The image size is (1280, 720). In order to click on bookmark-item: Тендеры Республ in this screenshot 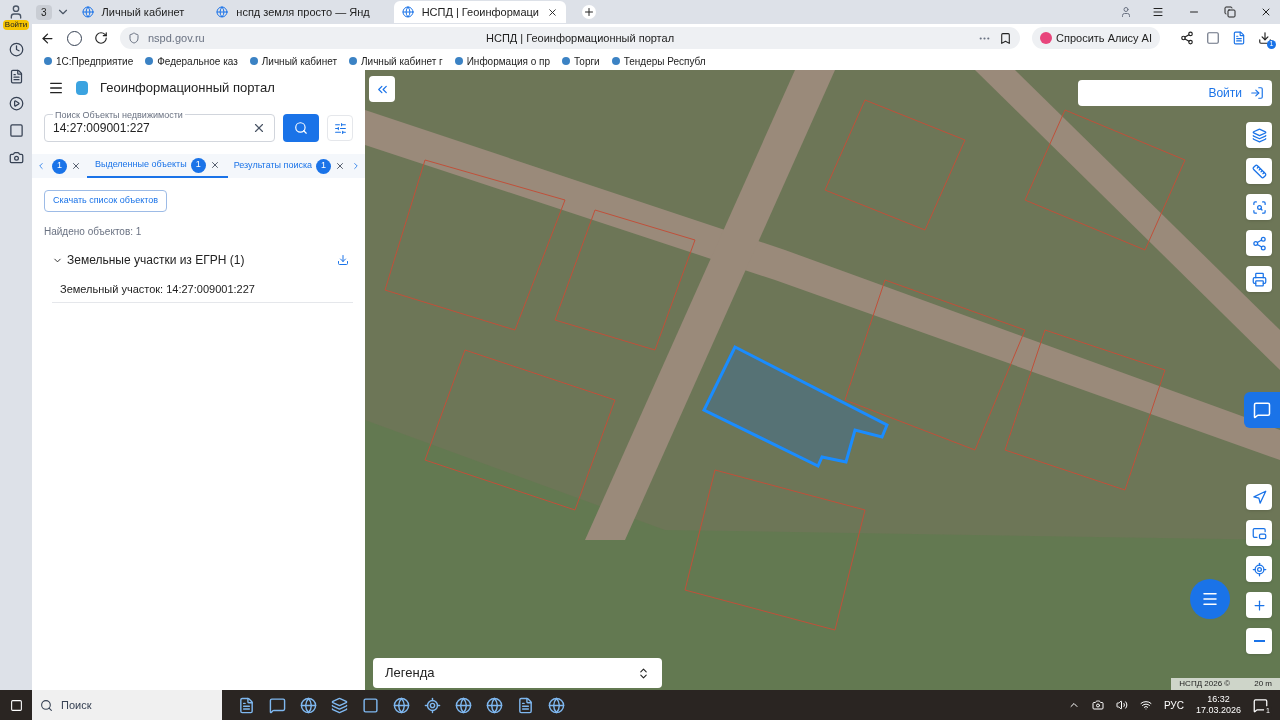, I will do `click(658, 61)`.